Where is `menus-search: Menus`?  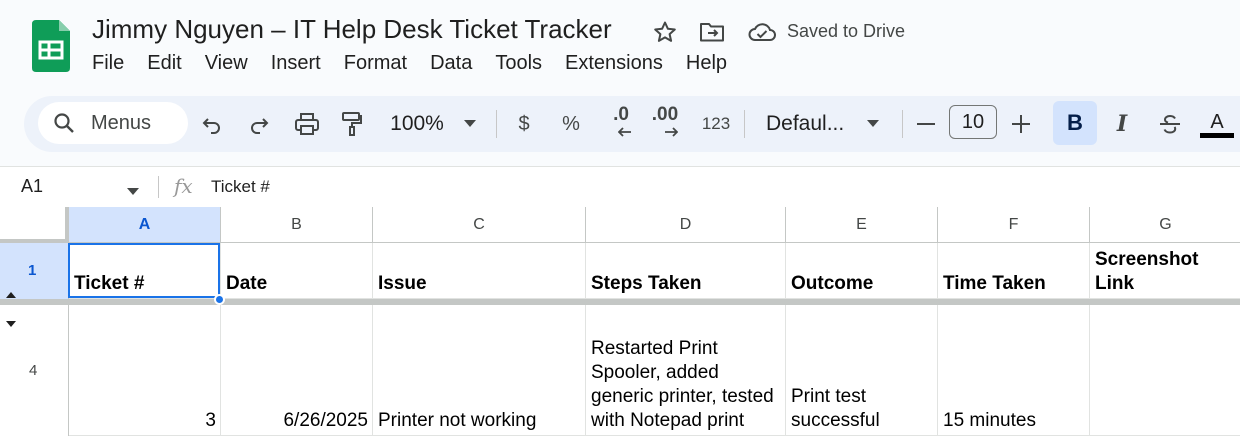 menus-search: Menus is located at coordinates (113, 123).